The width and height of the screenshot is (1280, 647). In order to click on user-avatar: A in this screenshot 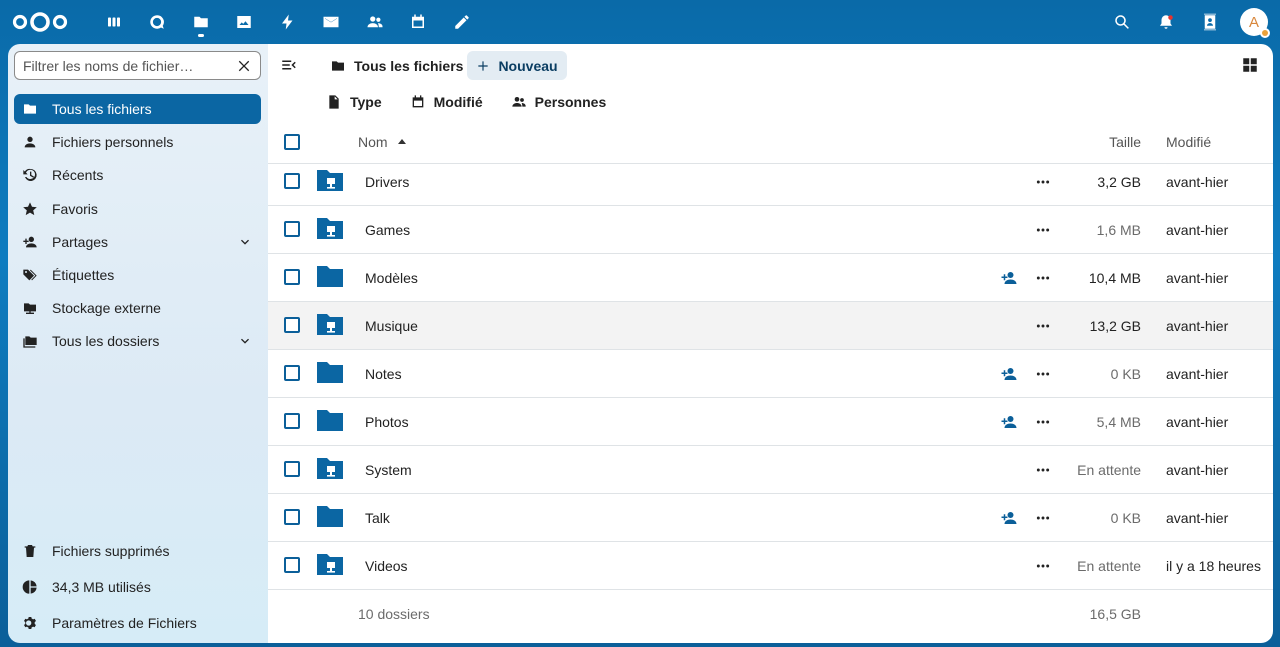, I will do `click(1255, 23)`.